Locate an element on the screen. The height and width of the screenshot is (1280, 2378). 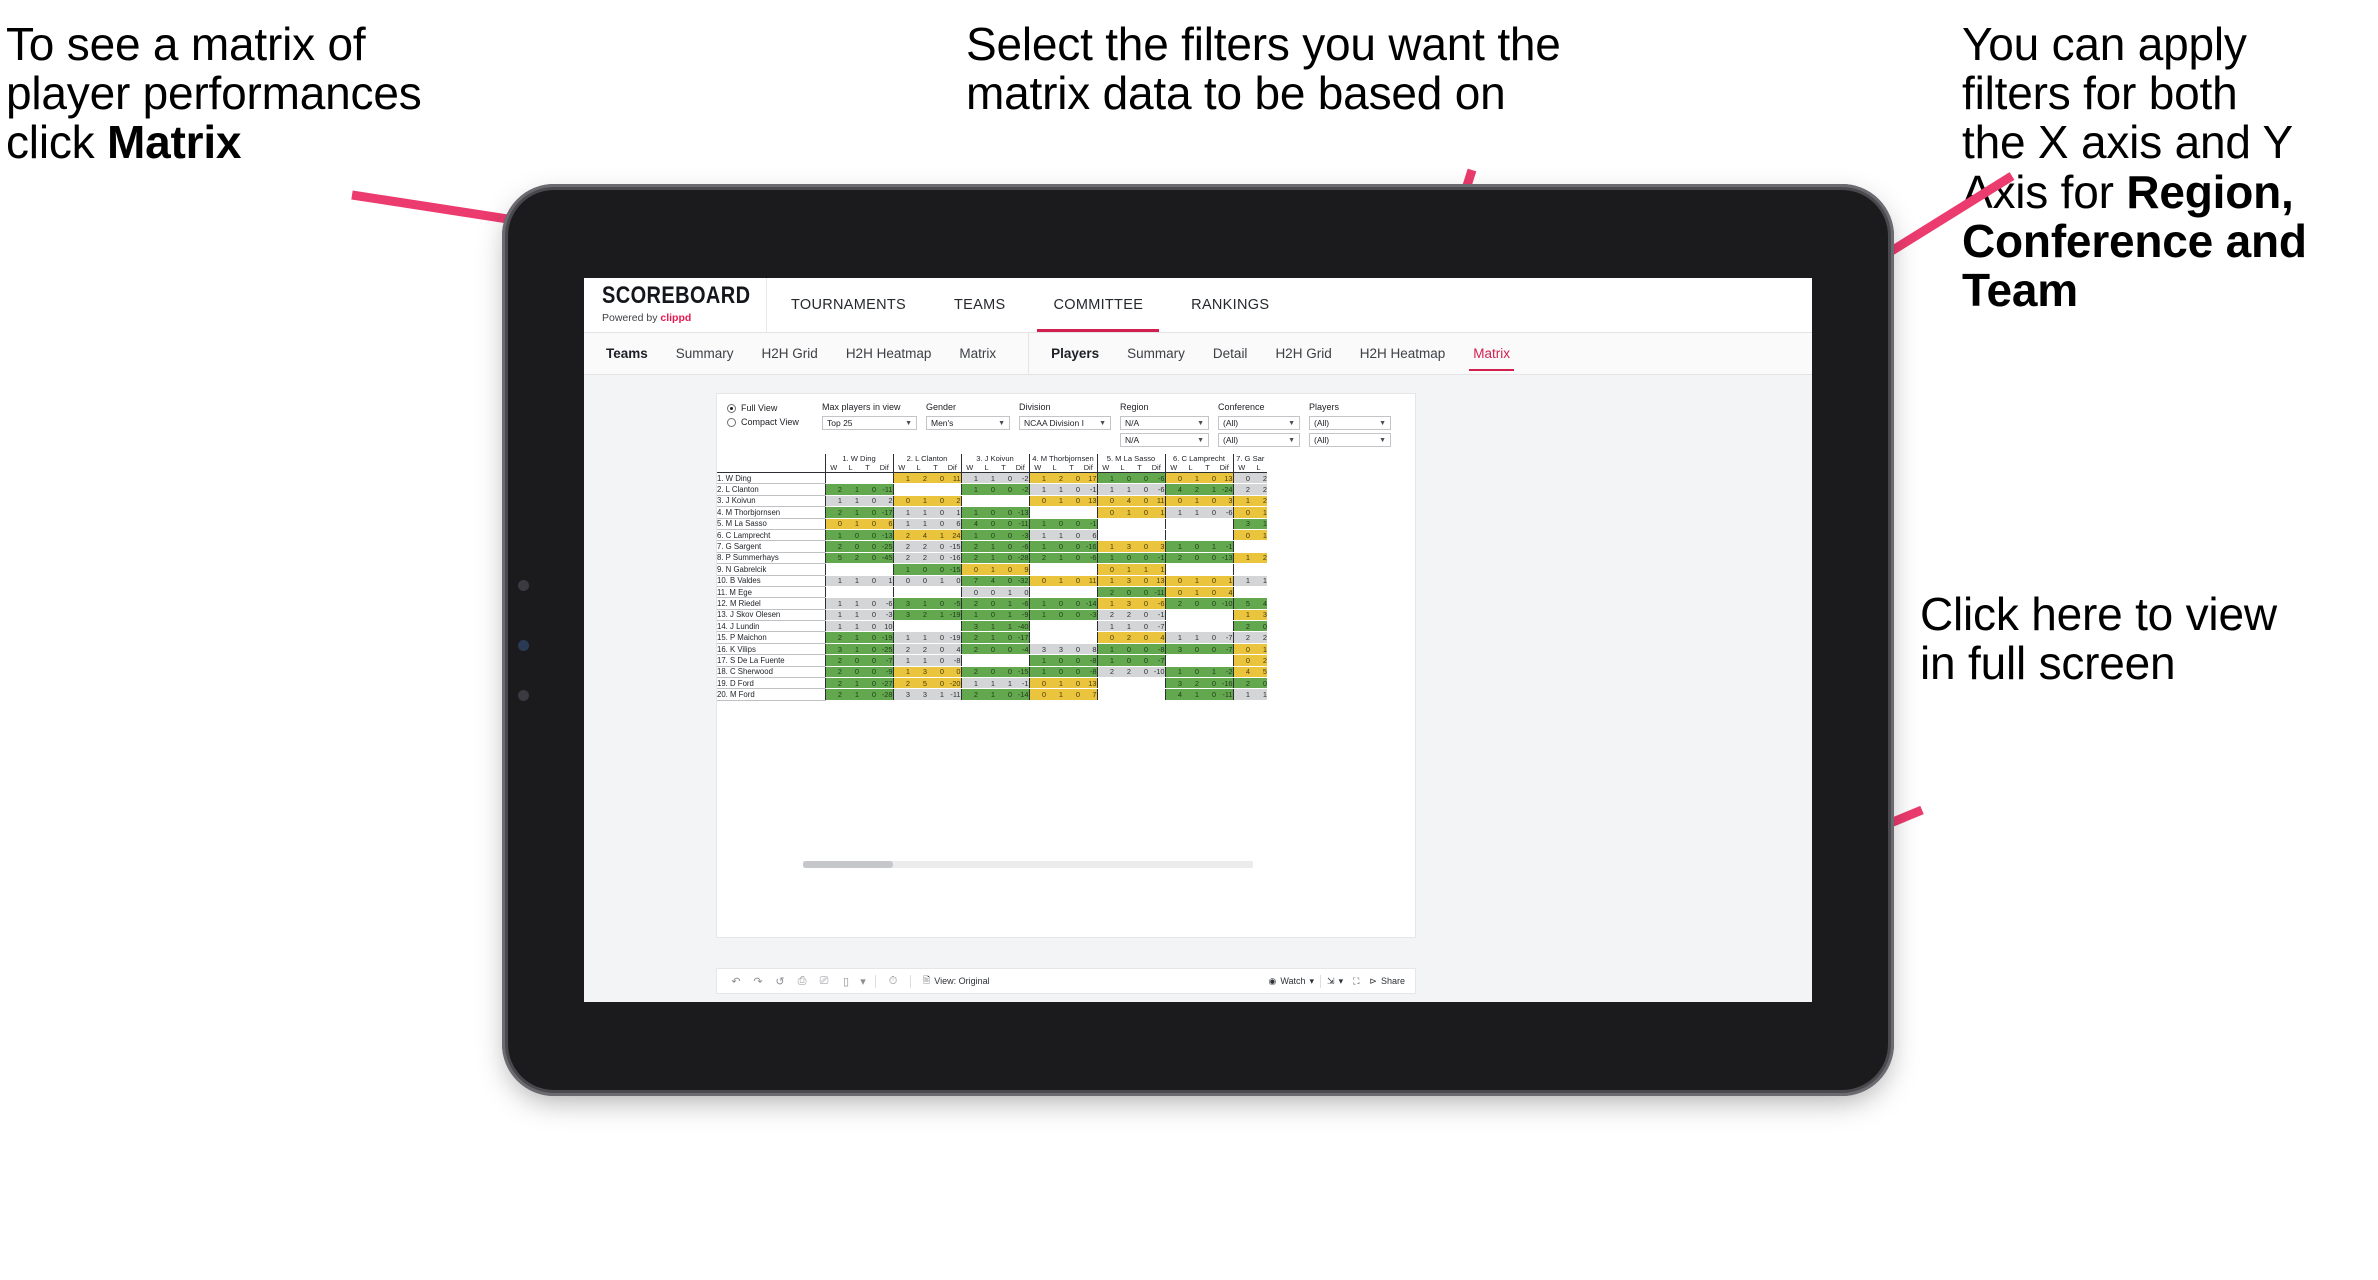
subnav-item-teams-h2h-heatmap: H2H Heatmap is located at coordinates (889, 353).